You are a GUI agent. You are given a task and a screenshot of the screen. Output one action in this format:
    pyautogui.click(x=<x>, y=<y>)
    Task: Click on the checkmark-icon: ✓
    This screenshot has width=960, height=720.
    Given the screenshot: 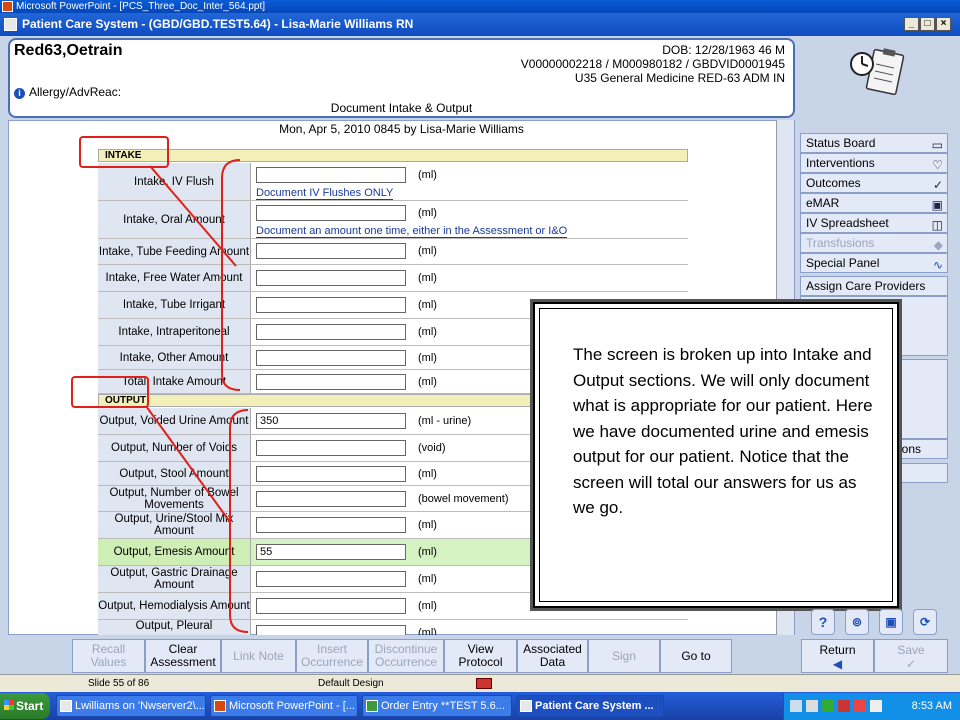 What is the action you would take?
    pyautogui.click(x=911, y=664)
    